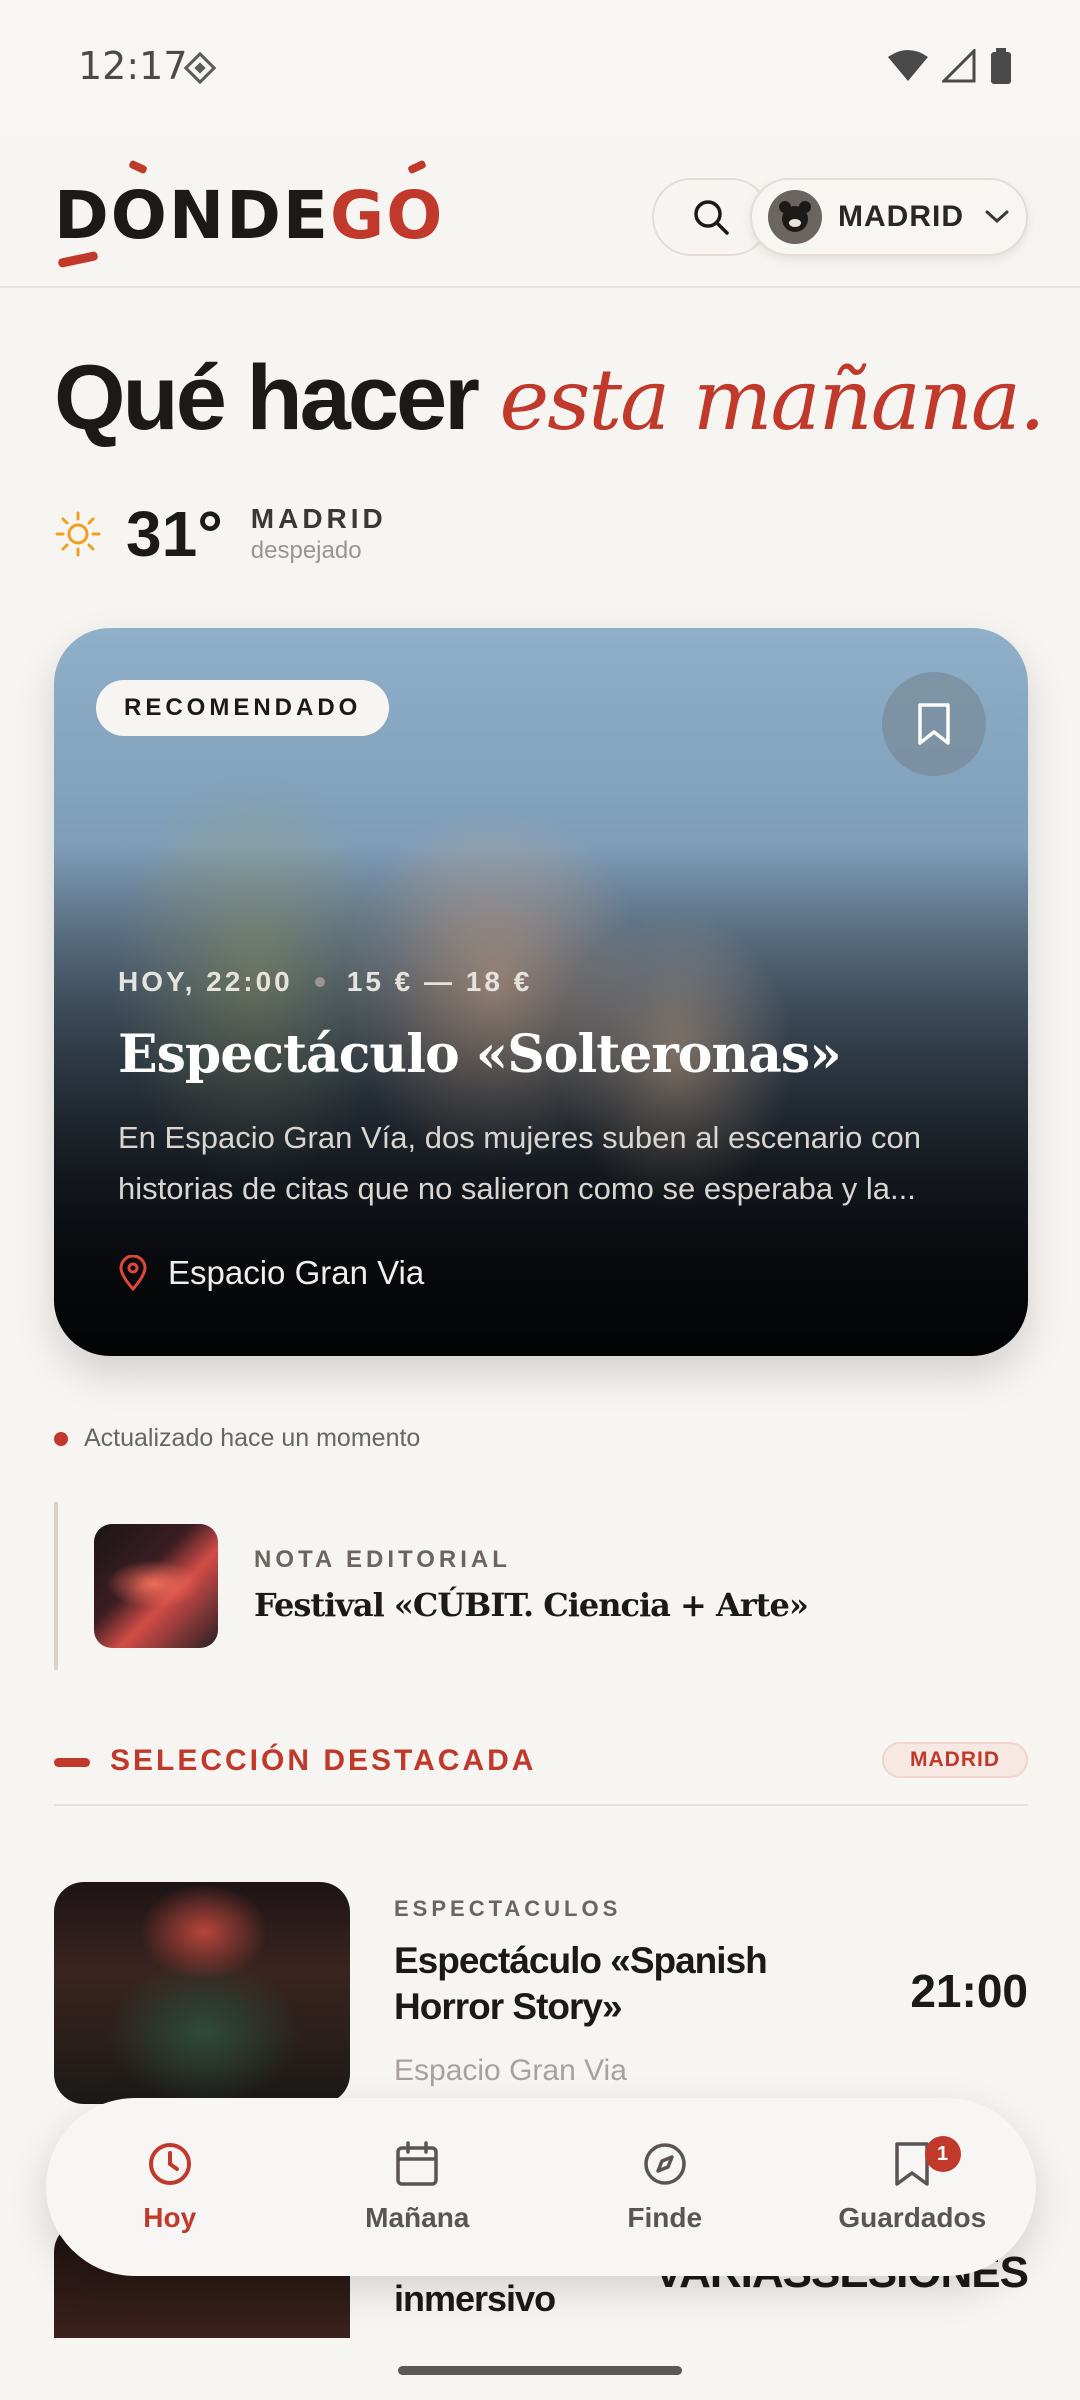 The image size is (1080, 2400). Describe the element at coordinates (541, 1772) in the screenshot. I see `featured-section-header: SELECCIÓN DESTACADA MADRID` at that location.